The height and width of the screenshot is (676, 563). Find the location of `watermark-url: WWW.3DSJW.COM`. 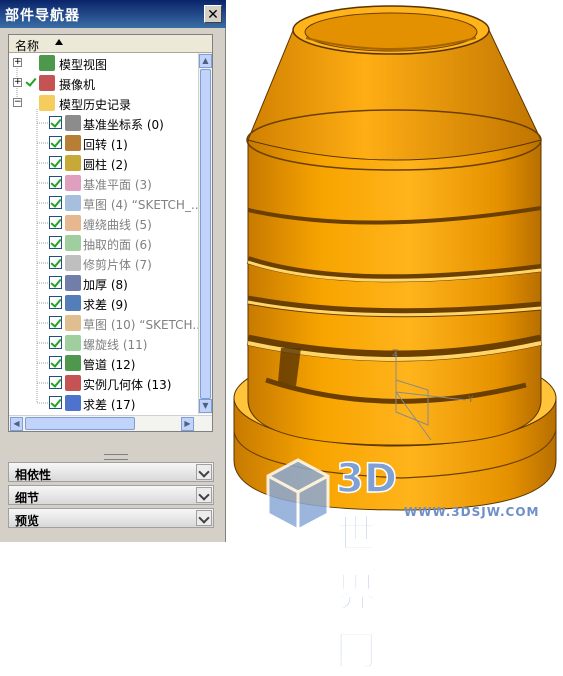

watermark-url: WWW.3DSJW.COM is located at coordinates (472, 512).